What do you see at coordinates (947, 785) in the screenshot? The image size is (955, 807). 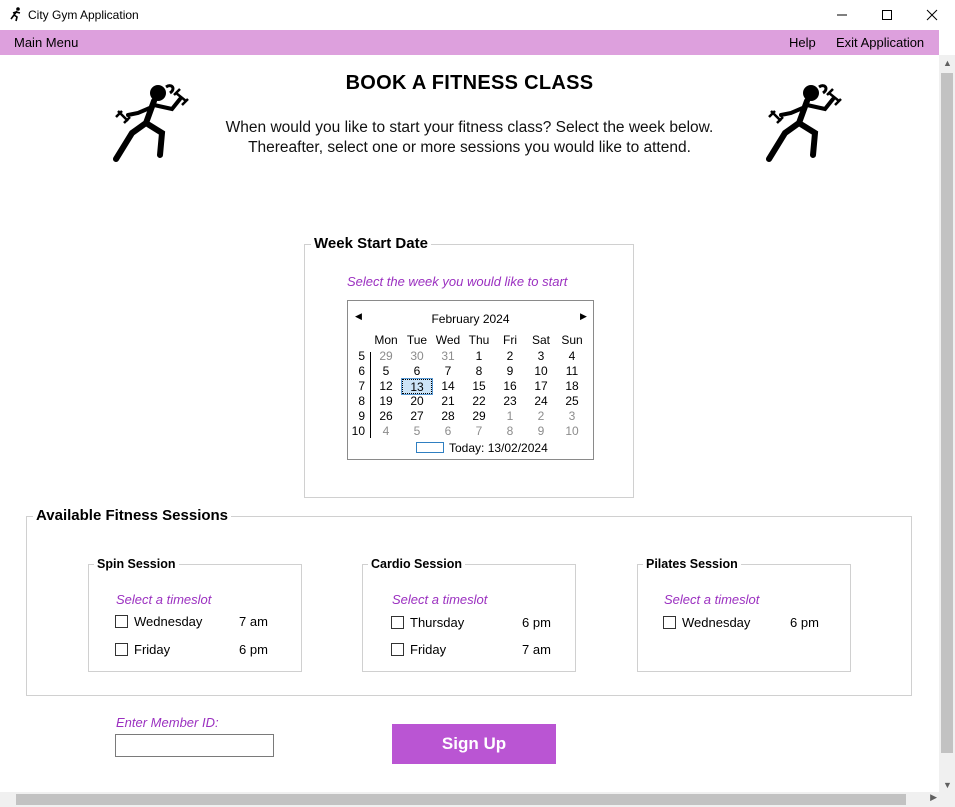 I see `scroll-down-icon: ▼` at bounding box center [947, 785].